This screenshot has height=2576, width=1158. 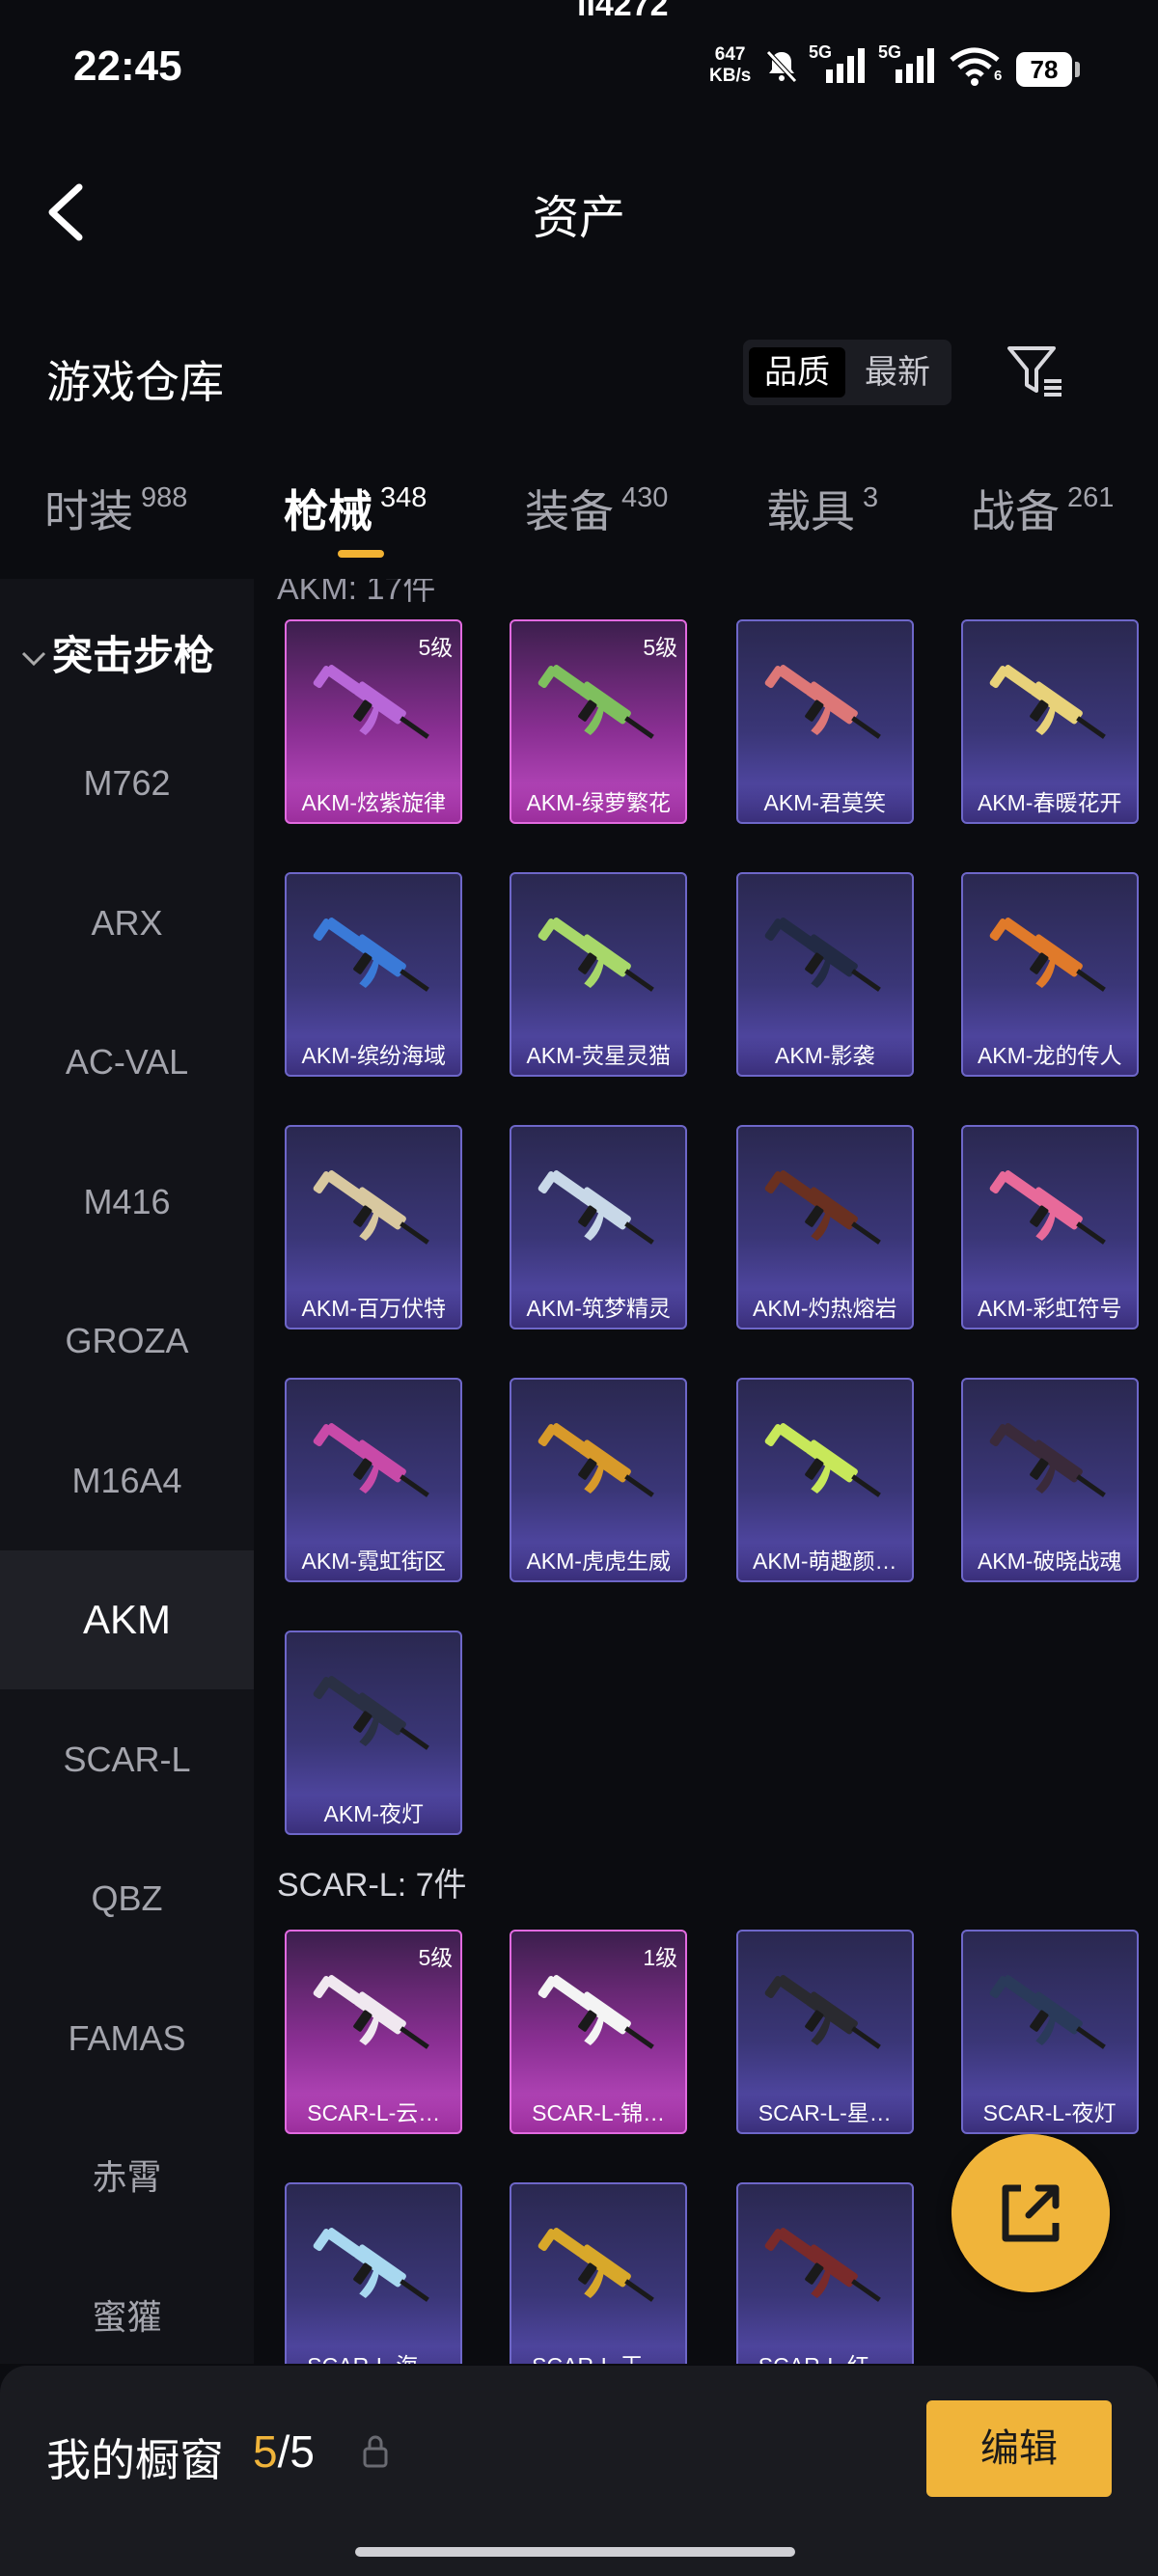 I want to click on akm-skin-card: AKM-夜灯, so click(x=374, y=1733).